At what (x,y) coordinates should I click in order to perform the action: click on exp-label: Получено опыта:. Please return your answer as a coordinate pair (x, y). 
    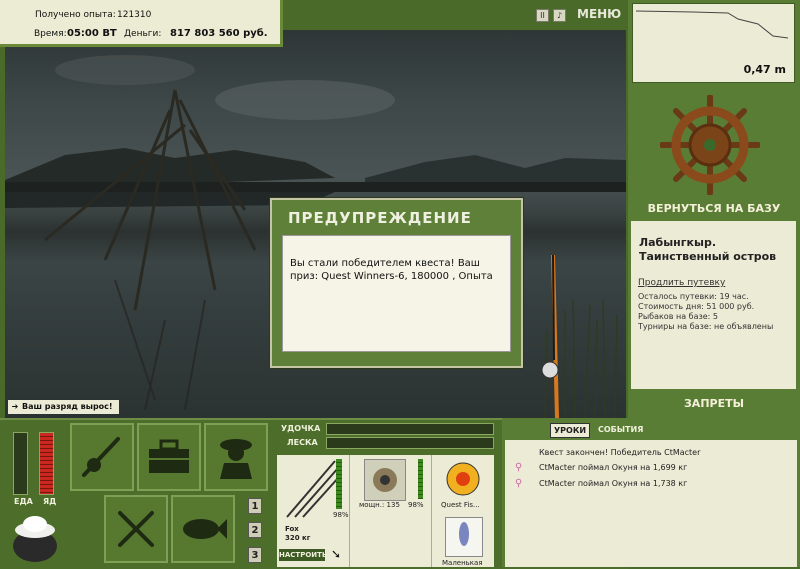
    Looking at the image, I should click on (75, 15).